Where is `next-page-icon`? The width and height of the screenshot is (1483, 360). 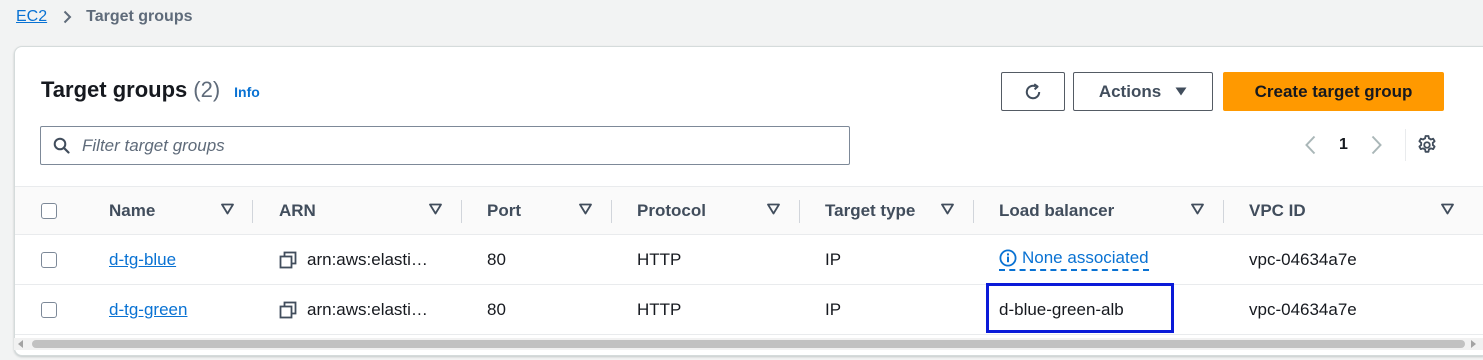
next-page-icon is located at coordinates (1377, 145).